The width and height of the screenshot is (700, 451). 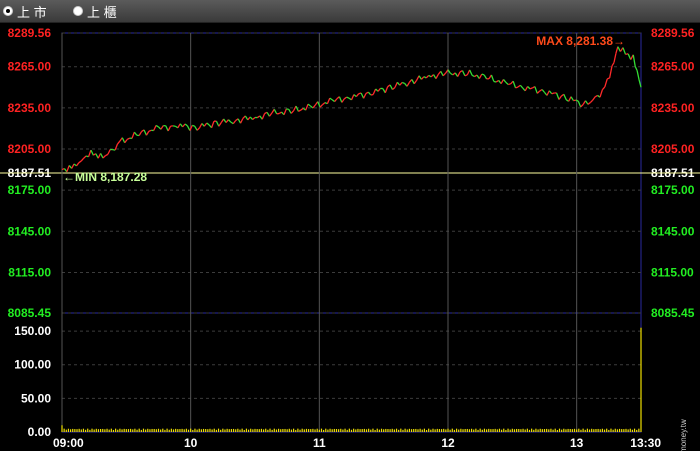 I want to click on price-tick-right: 8145.00, so click(x=673, y=231).